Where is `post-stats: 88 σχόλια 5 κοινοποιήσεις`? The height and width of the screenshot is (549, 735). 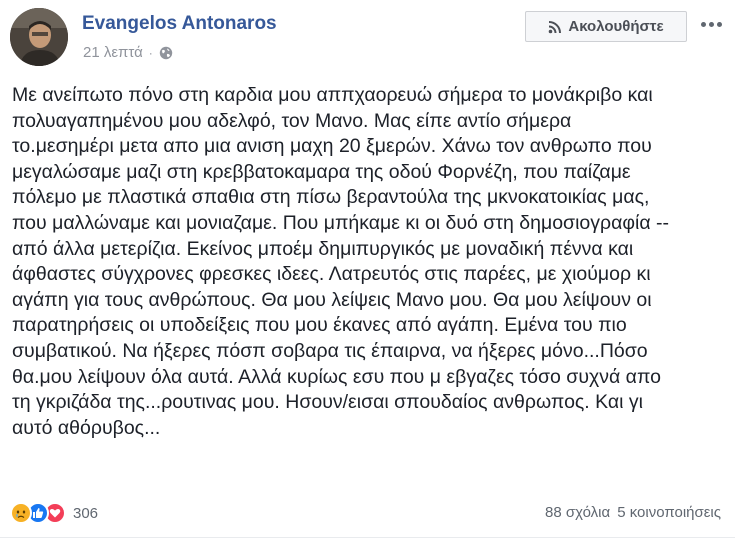 post-stats: 88 σχόλια 5 κοινοποιήσεις is located at coordinates (633, 512).